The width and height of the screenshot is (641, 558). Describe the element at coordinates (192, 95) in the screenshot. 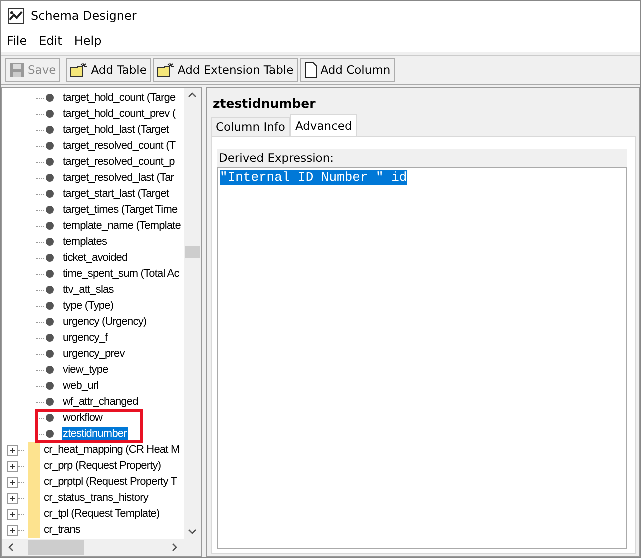

I see `scroll-up-icon` at that location.